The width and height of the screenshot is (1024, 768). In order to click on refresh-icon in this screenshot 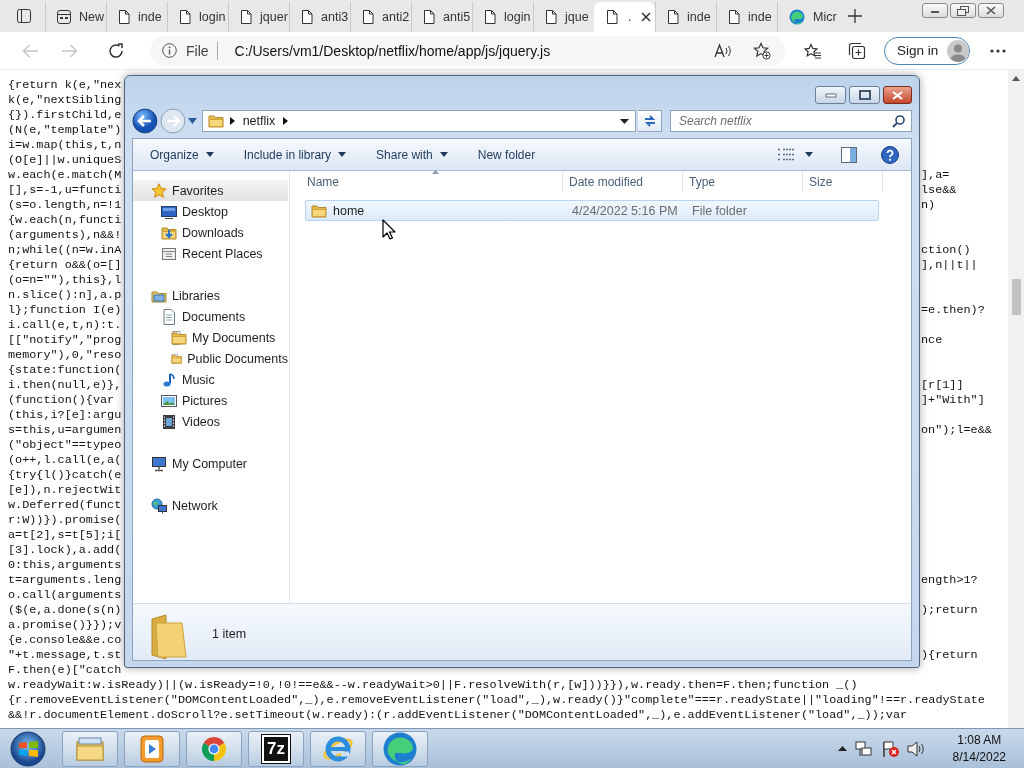, I will do `click(116, 50)`.